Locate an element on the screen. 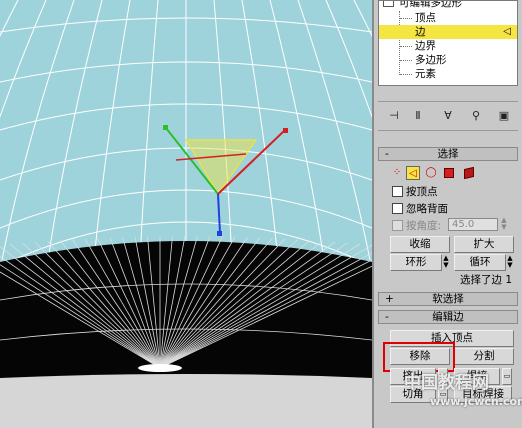 This screenshot has width=522, height=428. make-unique-icon: ∀ is located at coordinates (448, 116).